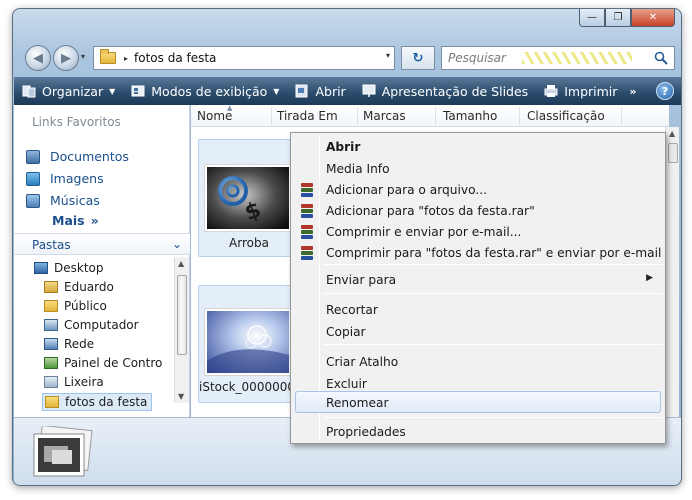 This screenshot has width=692, height=500. Describe the element at coordinates (41, 268) in the screenshot. I see `desktop-icon` at that location.